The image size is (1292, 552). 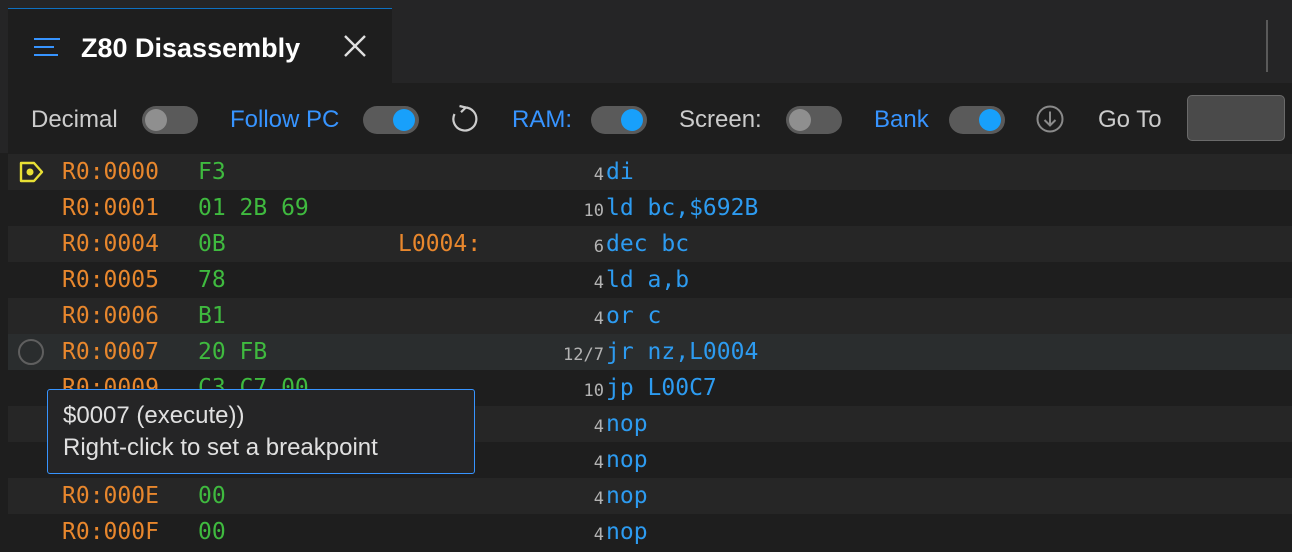 What do you see at coordinates (110, 280) in the screenshot?
I see `address: R0:0005` at bounding box center [110, 280].